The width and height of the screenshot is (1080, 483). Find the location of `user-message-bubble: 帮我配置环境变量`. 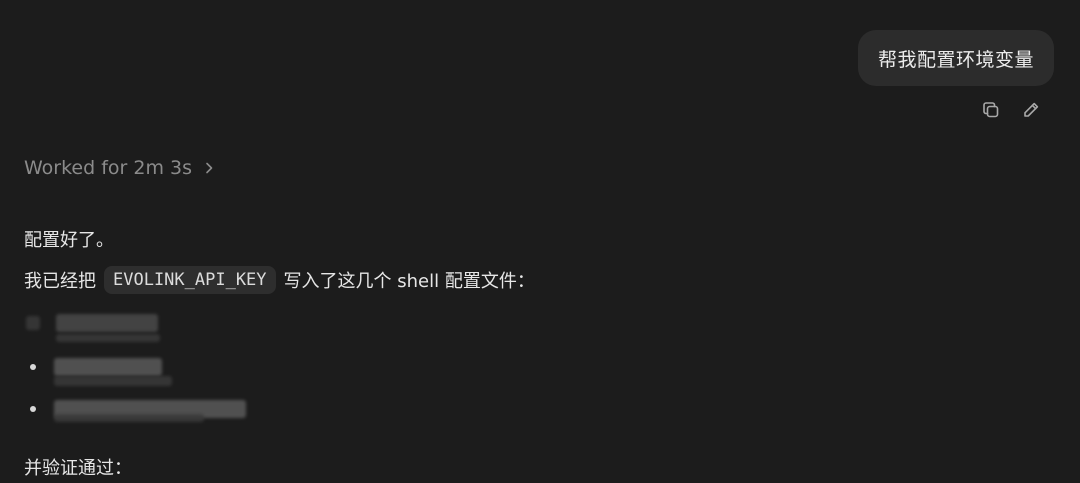

user-message-bubble: 帮我配置环境变量 is located at coordinates (955, 58).